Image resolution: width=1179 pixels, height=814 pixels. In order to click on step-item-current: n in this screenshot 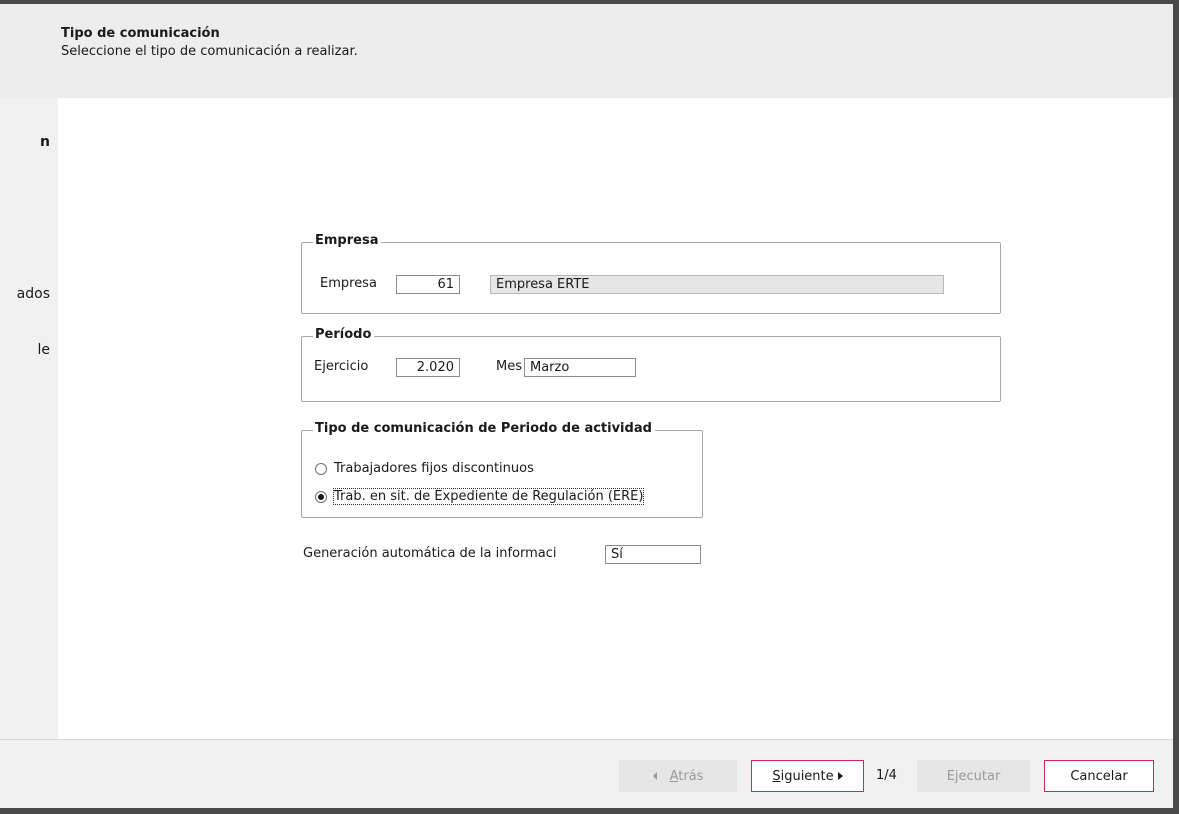, I will do `click(45, 142)`.